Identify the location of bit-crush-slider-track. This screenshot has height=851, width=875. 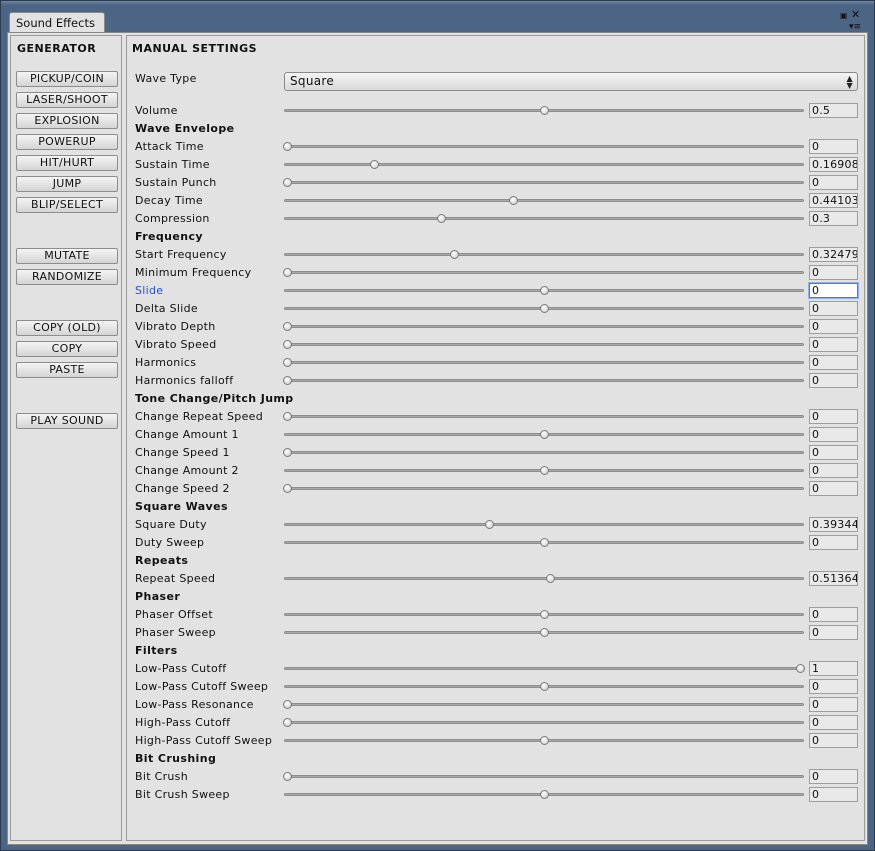
(544, 776).